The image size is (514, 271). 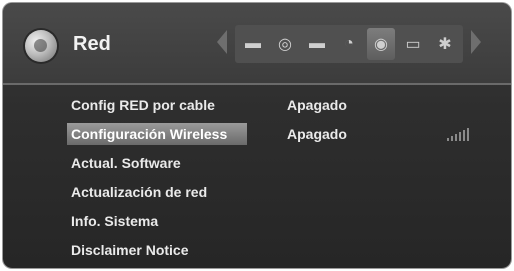 I want to click on tab-tv: ▬, so click(x=253, y=44).